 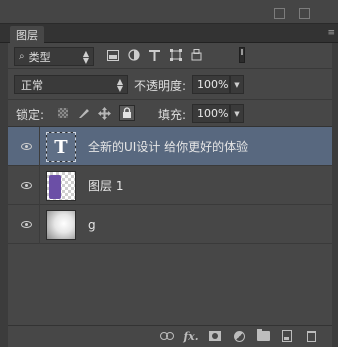 I want to click on fill-input: 100%, so click(x=211, y=113).